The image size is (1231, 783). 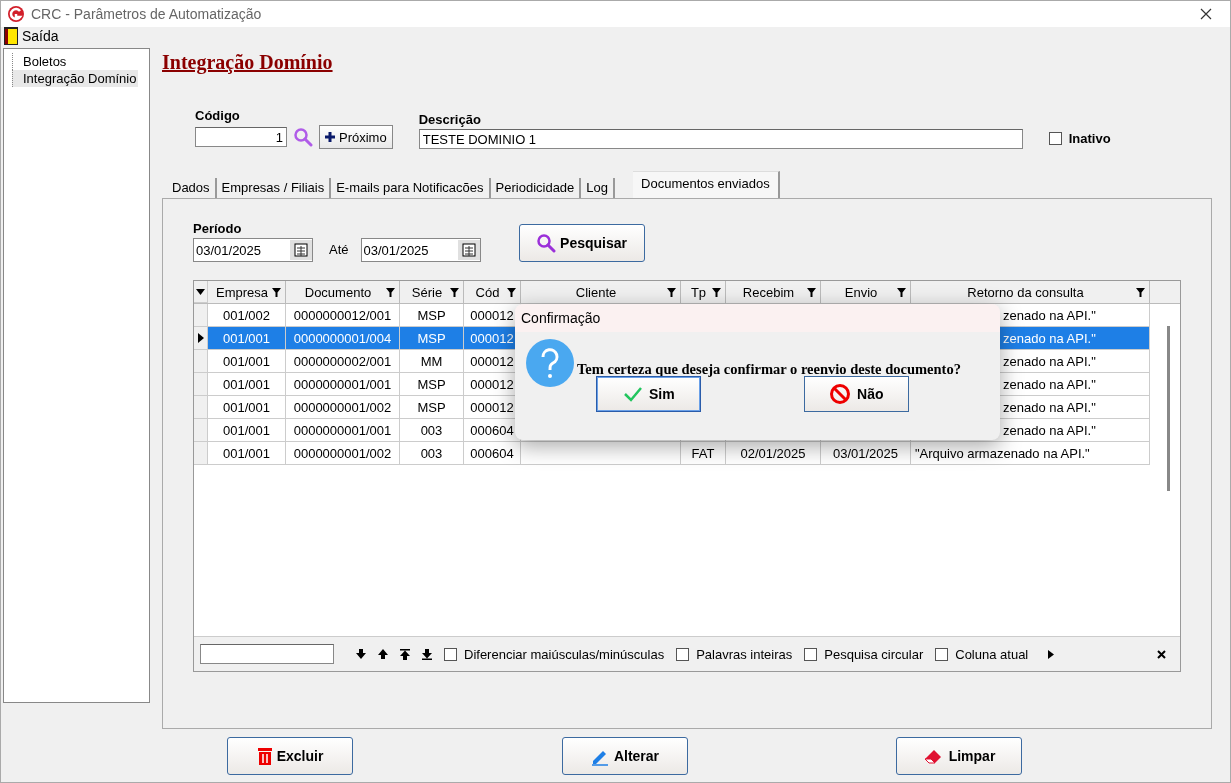 I want to click on action-button: Limpar, so click(x=959, y=755).